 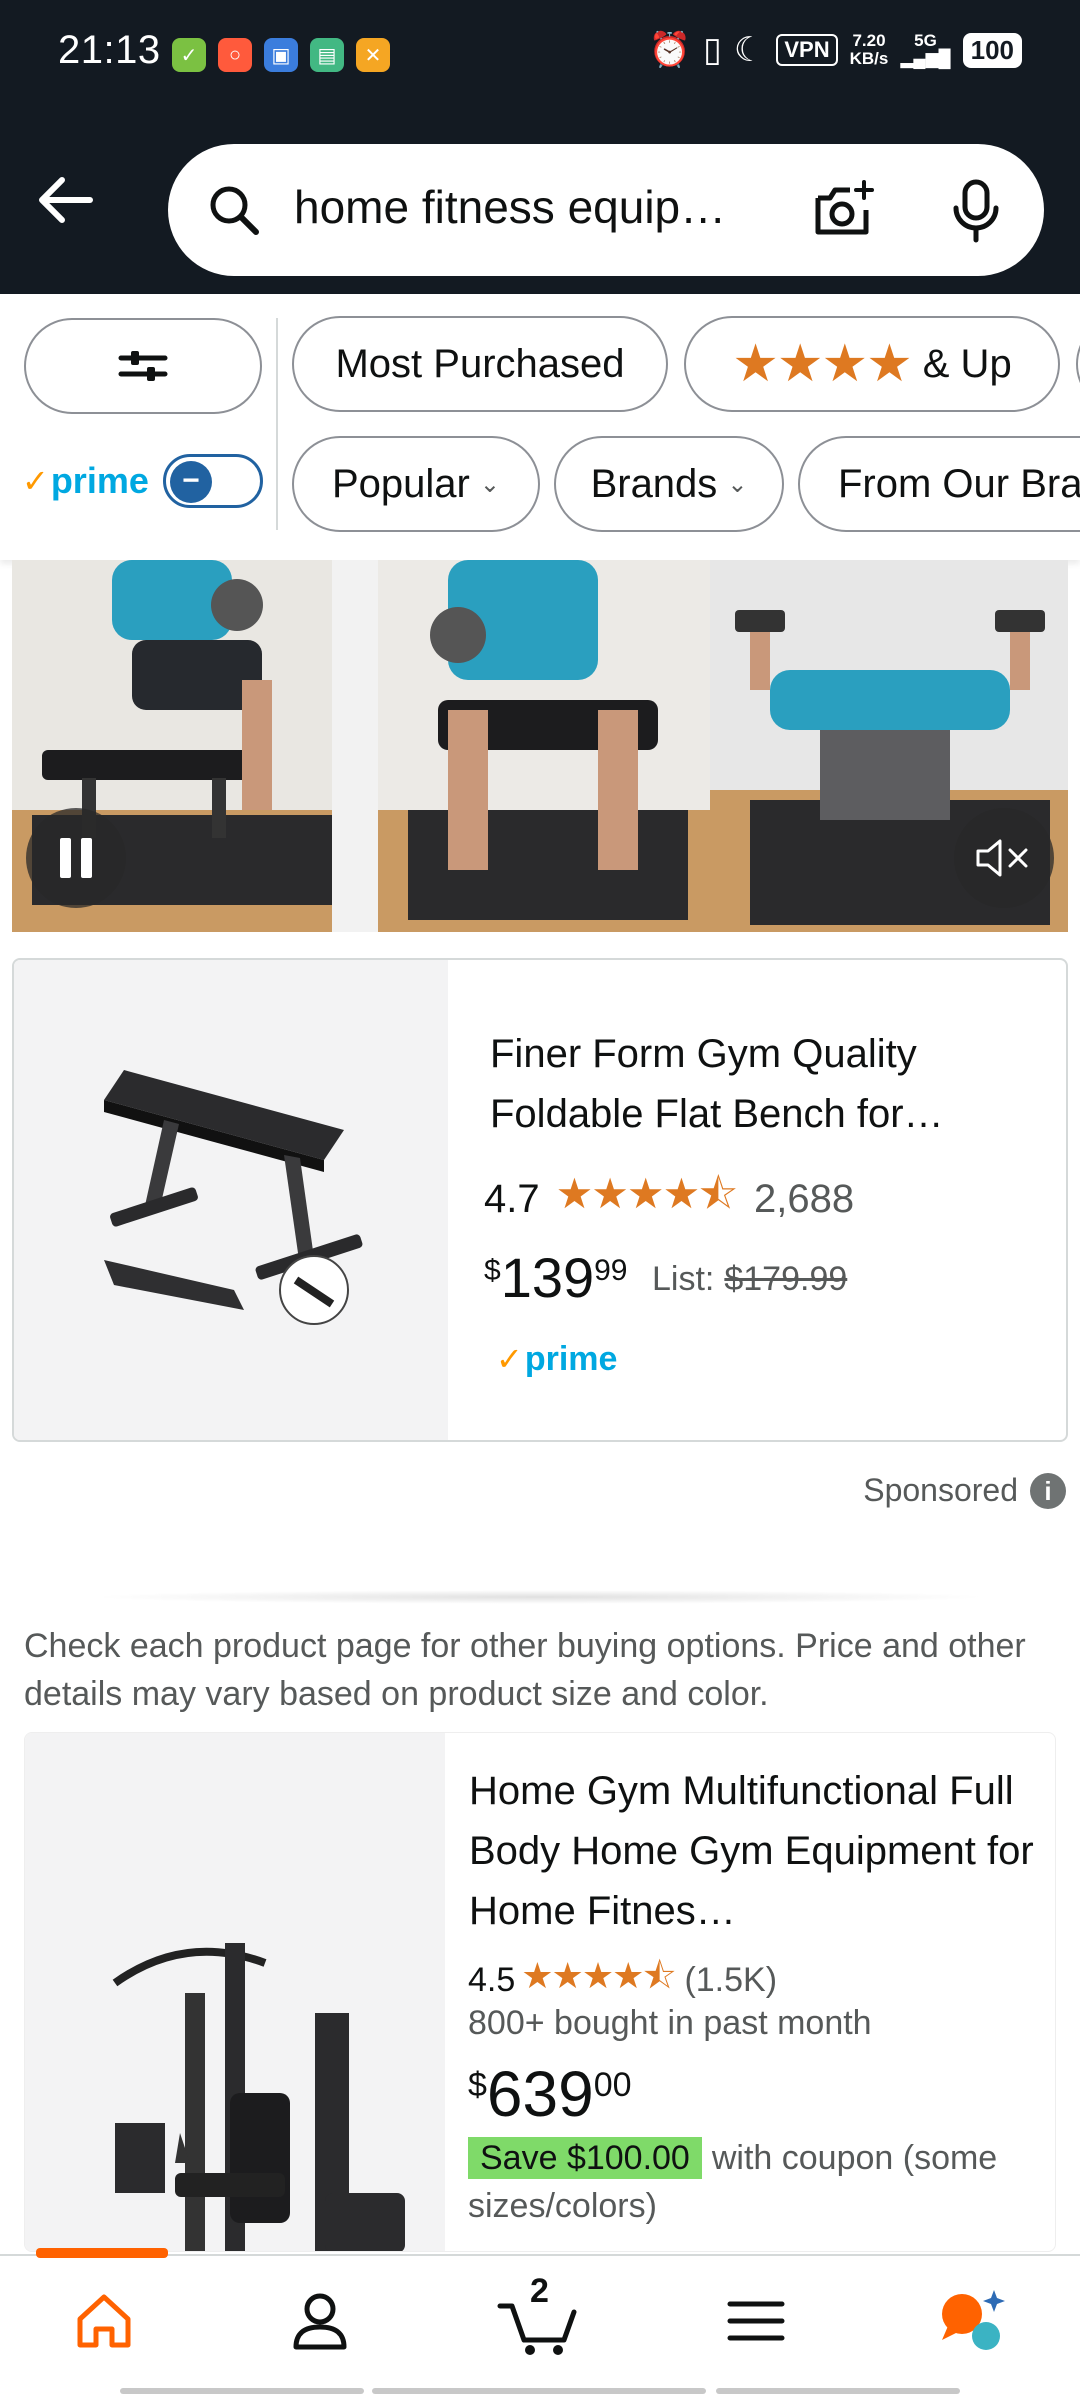 What do you see at coordinates (940, 1490) in the screenshot?
I see `sponsored-text: Sponsored` at bounding box center [940, 1490].